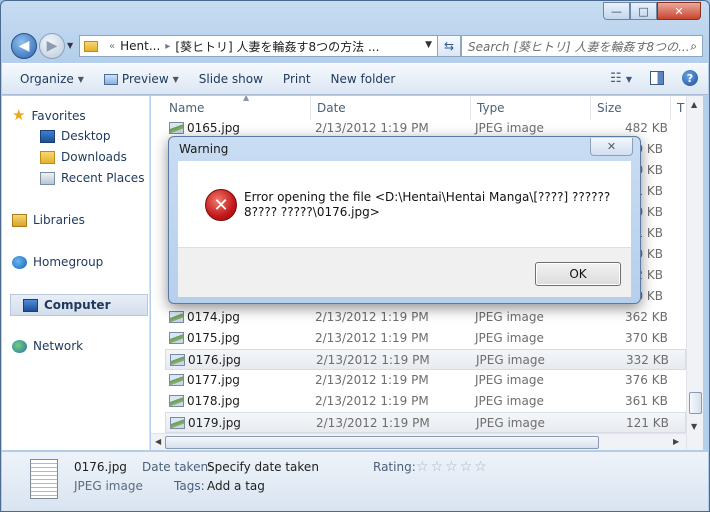  Describe the element at coordinates (103, 178) in the screenshot. I see `sidebar-item-label: Recent Places` at that location.